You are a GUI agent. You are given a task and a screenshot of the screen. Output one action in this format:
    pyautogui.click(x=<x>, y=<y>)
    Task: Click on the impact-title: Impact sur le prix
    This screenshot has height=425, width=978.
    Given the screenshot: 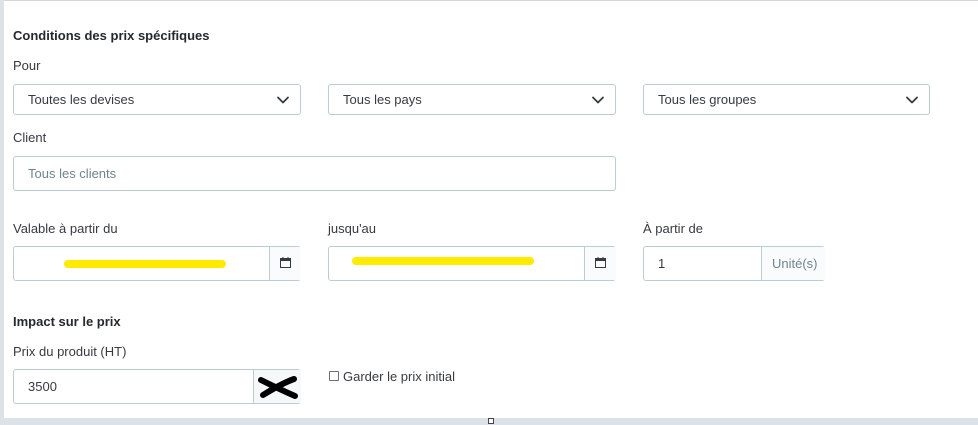 What is the action you would take?
    pyautogui.click(x=67, y=321)
    